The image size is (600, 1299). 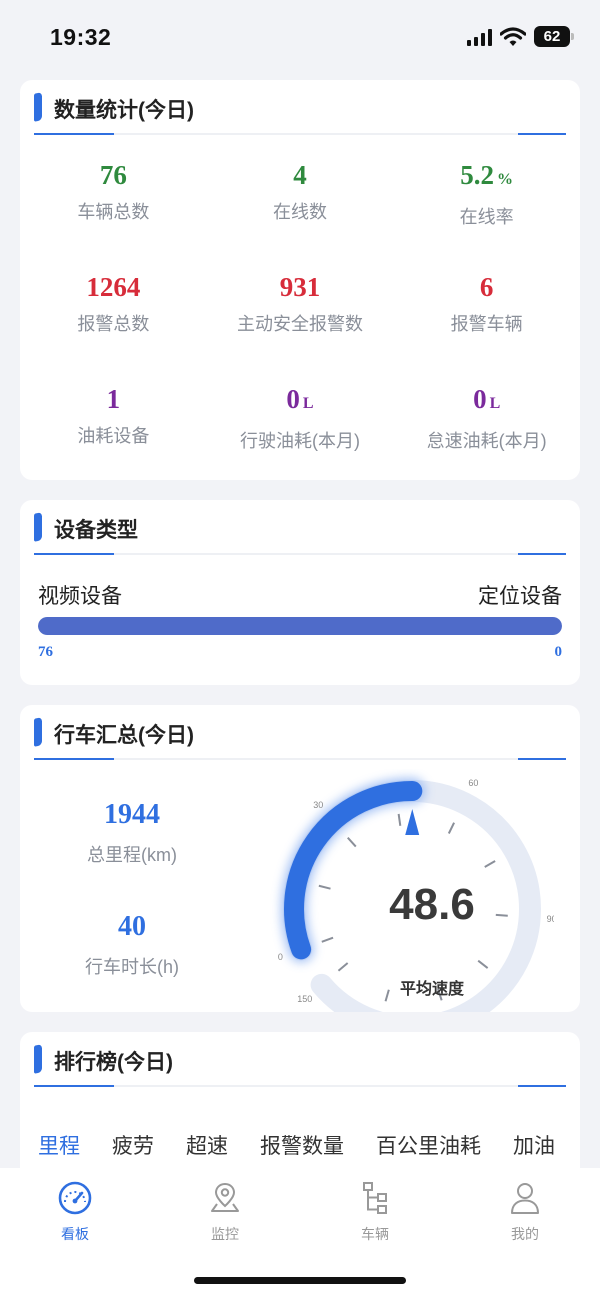 What do you see at coordinates (480, 399) in the screenshot?
I see `stat-number: 0` at bounding box center [480, 399].